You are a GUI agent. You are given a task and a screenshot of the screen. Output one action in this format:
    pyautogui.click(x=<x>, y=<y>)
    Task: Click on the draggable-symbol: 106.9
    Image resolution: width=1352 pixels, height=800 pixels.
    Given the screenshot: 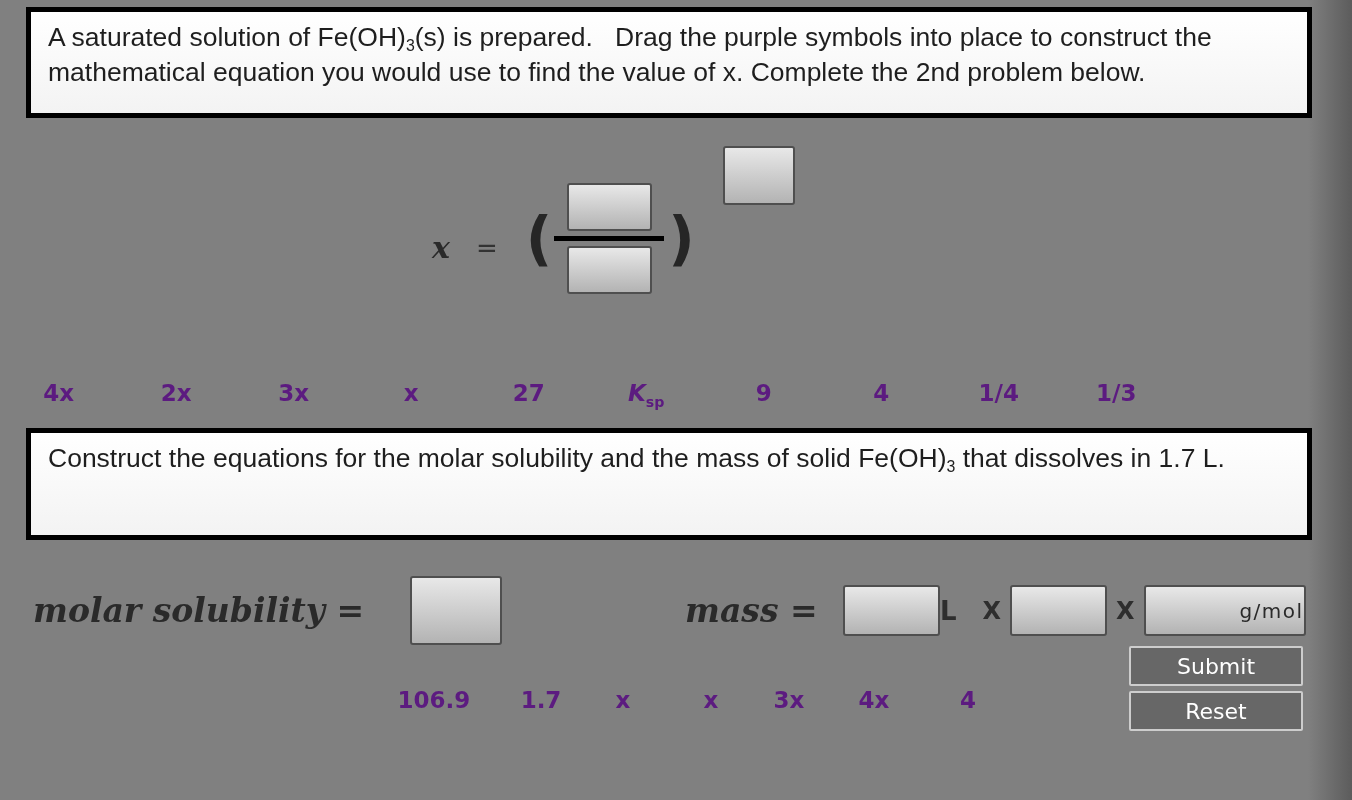 What is the action you would take?
    pyautogui.click(x=434, y=700)
    